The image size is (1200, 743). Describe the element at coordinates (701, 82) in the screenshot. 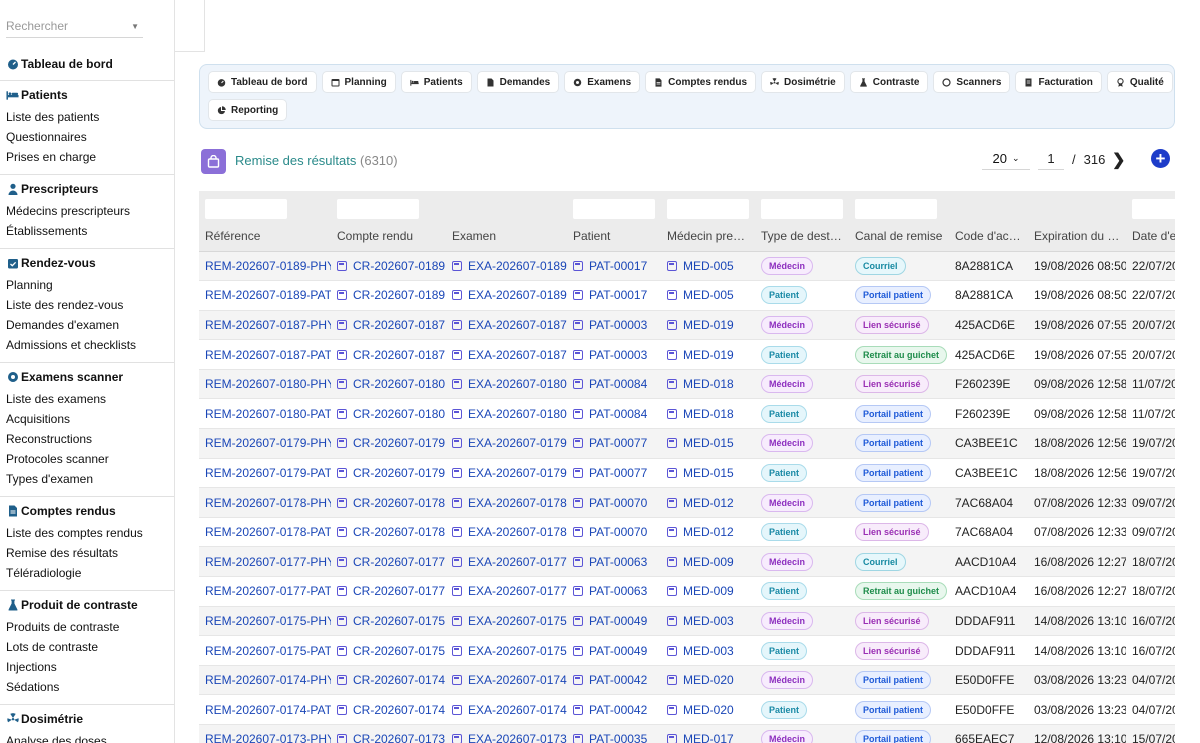

I see `toolbar-button-comptes-rendus: Comptes rendus` at that location.